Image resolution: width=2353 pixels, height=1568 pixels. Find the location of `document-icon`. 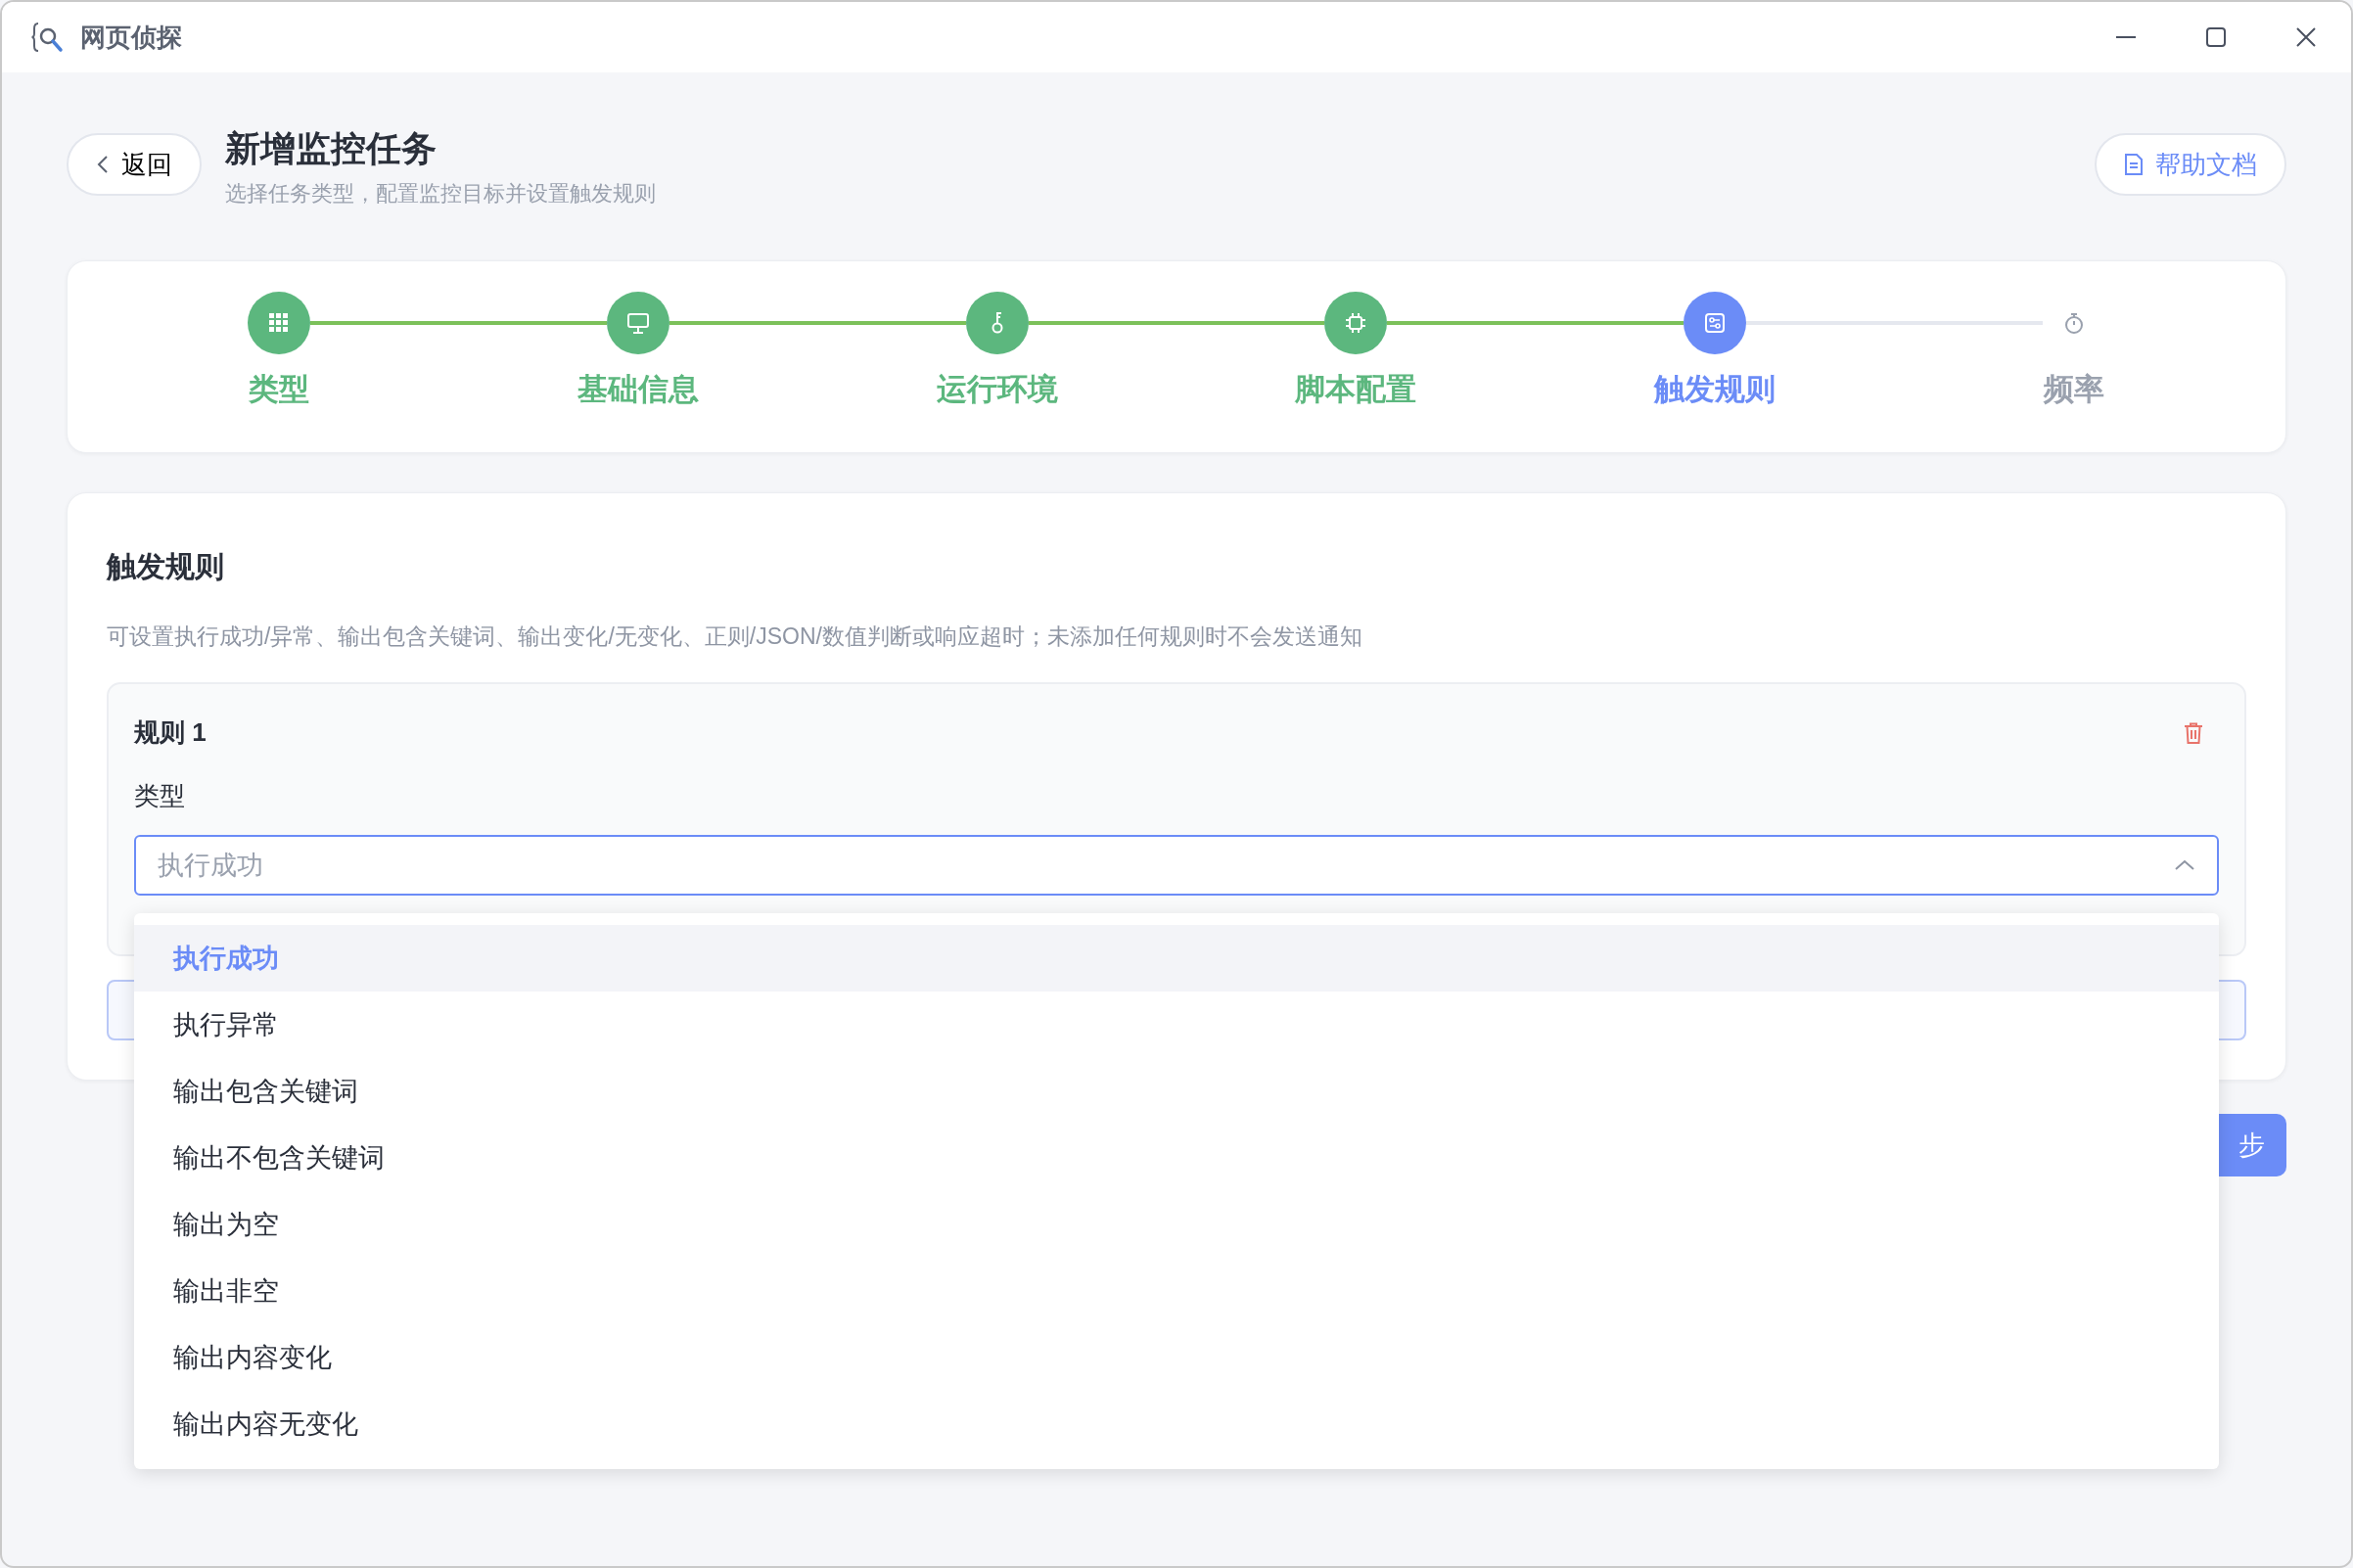

document-icon is located at coordinates (2134, 164).